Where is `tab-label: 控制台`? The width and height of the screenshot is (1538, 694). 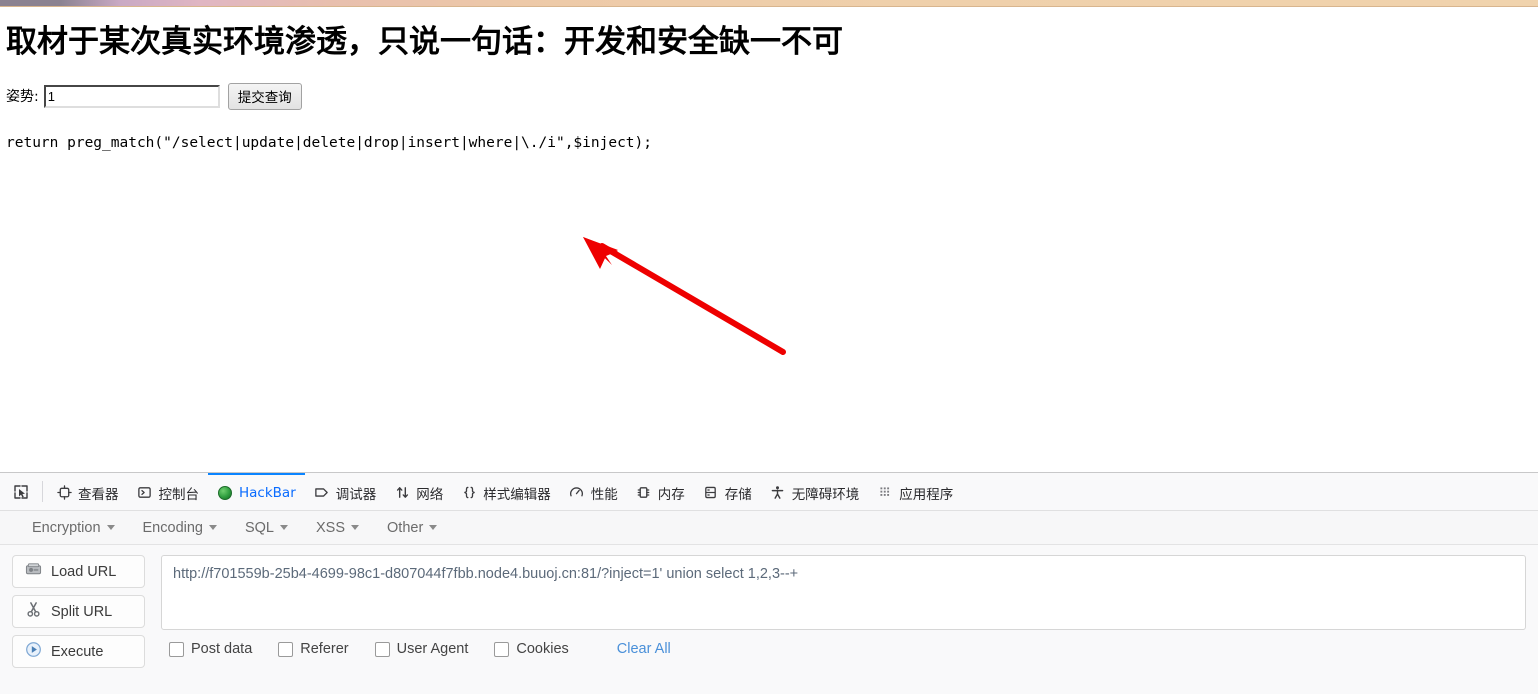
tab-label: 控制台 is located at coordinates (179, 494).